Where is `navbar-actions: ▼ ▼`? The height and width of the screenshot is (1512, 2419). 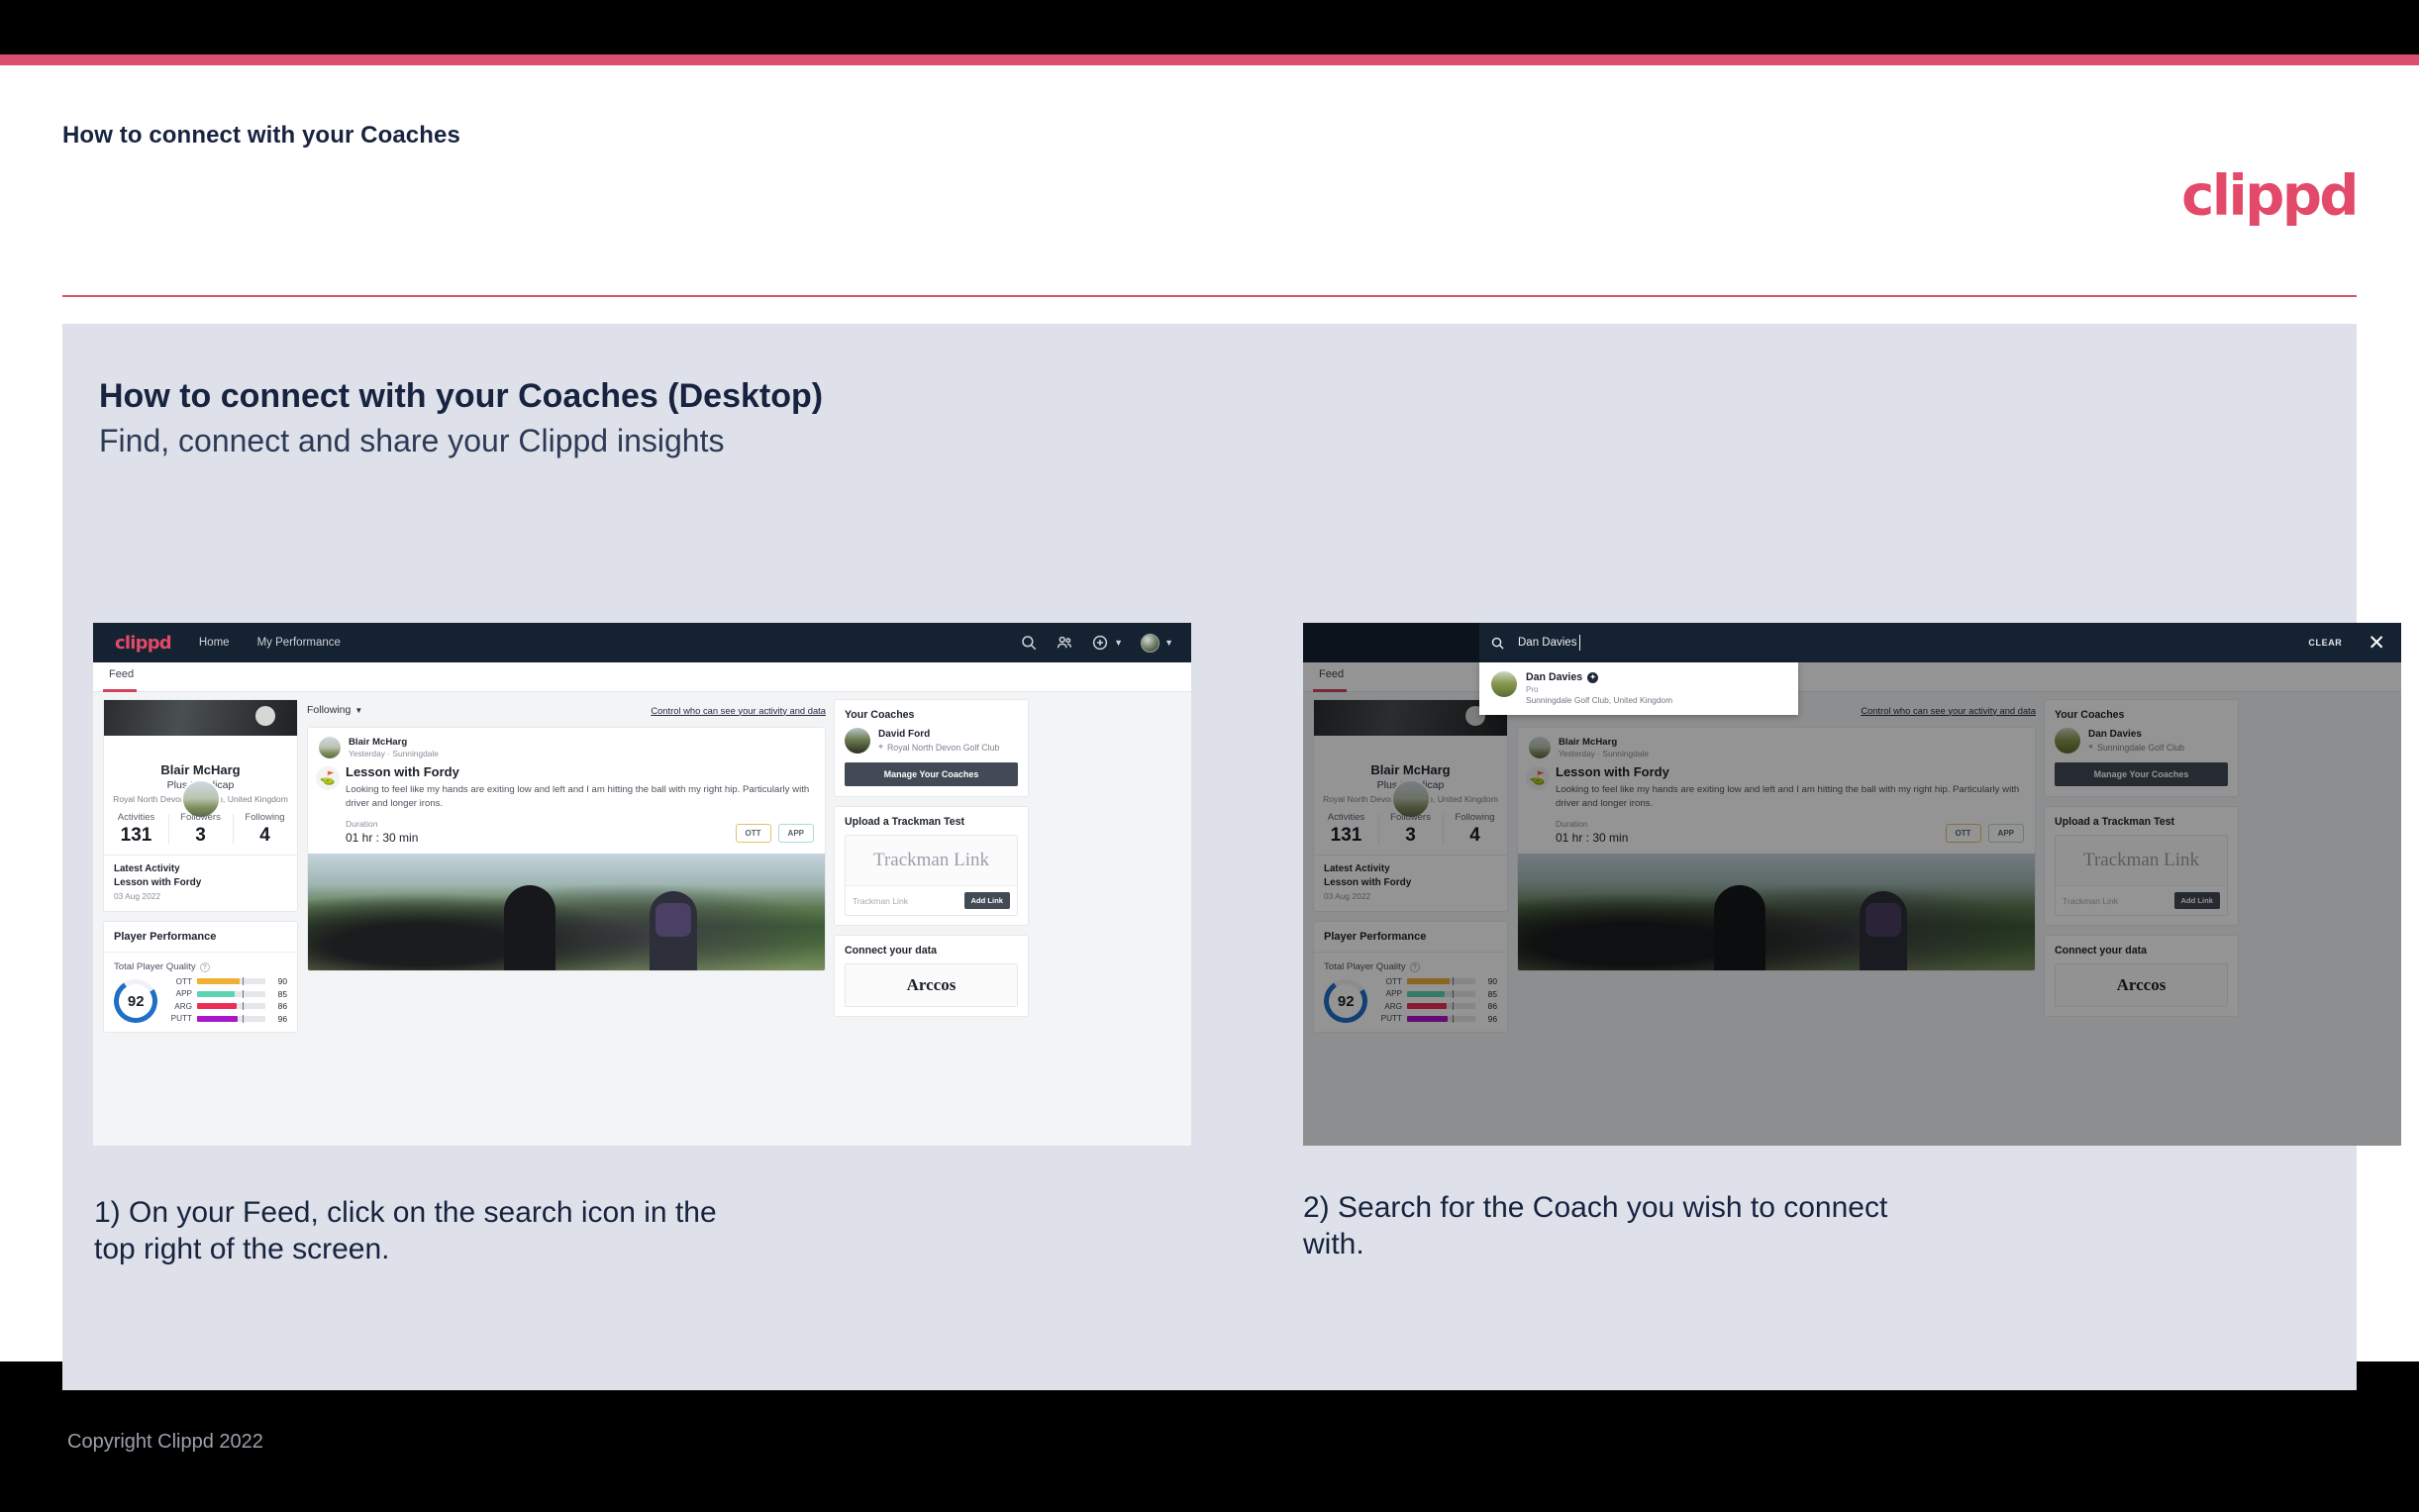
navbar-actions: ▼ ▼ is located at coordinates (1096, 643).